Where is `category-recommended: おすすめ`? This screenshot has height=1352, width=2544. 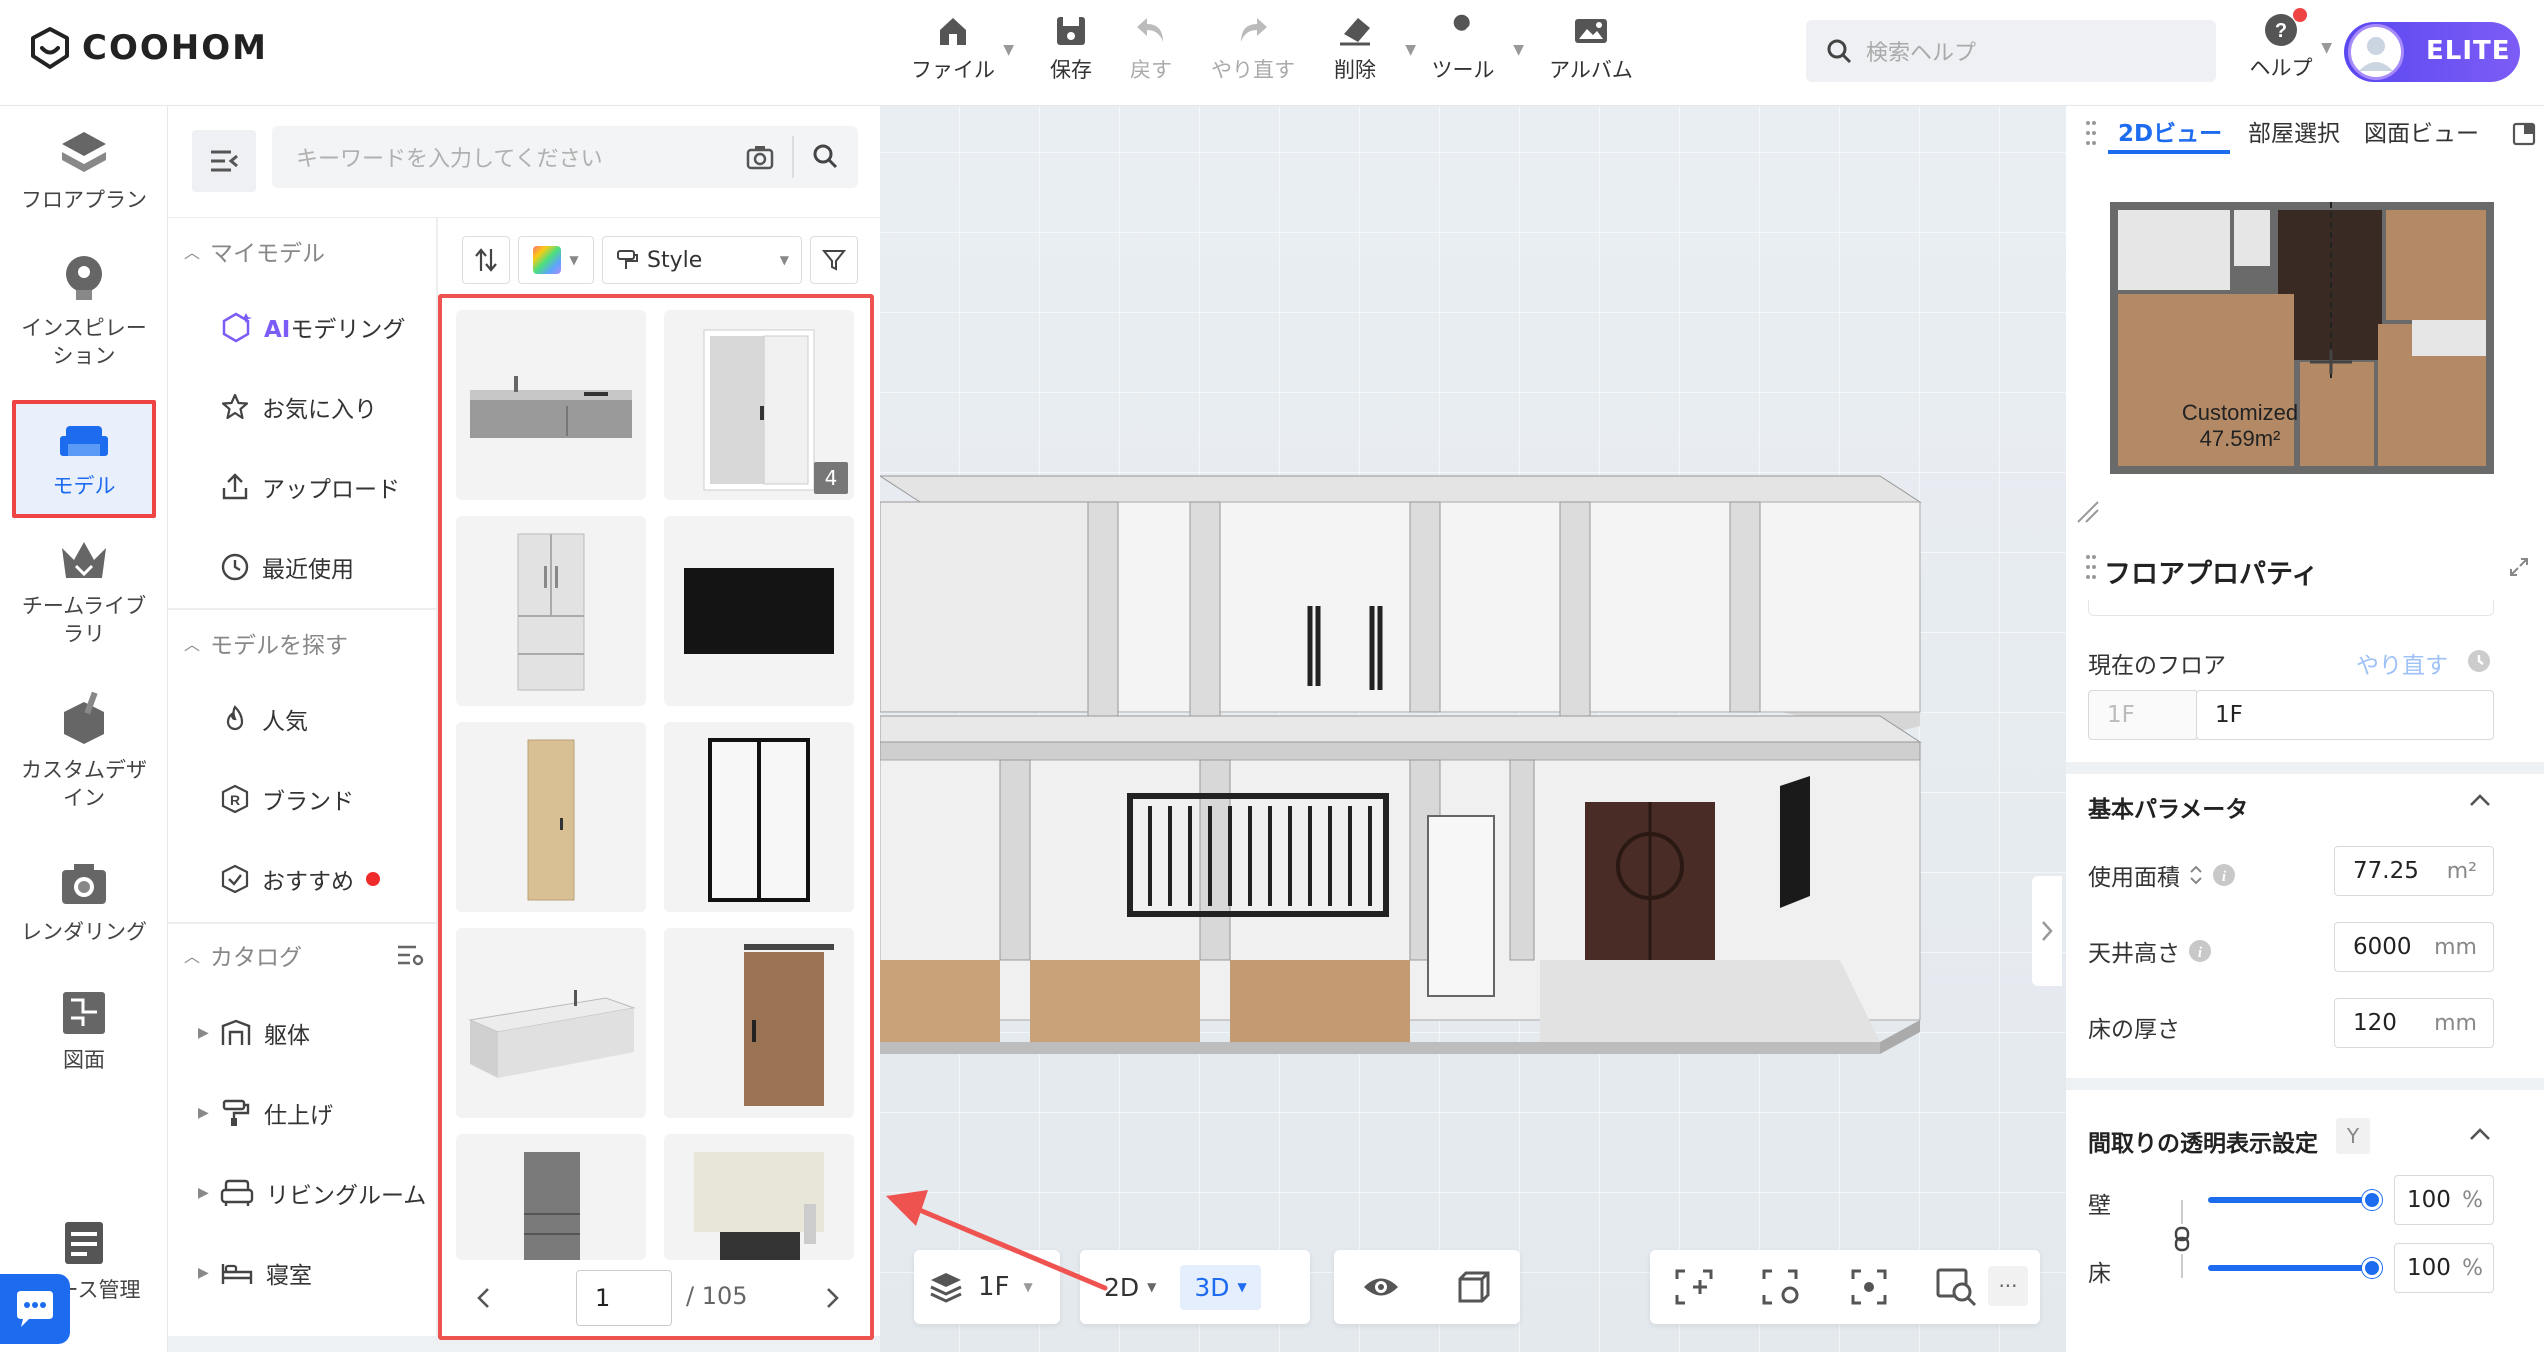
category-recommended: おすすめ is located at coordinates (300, 879).